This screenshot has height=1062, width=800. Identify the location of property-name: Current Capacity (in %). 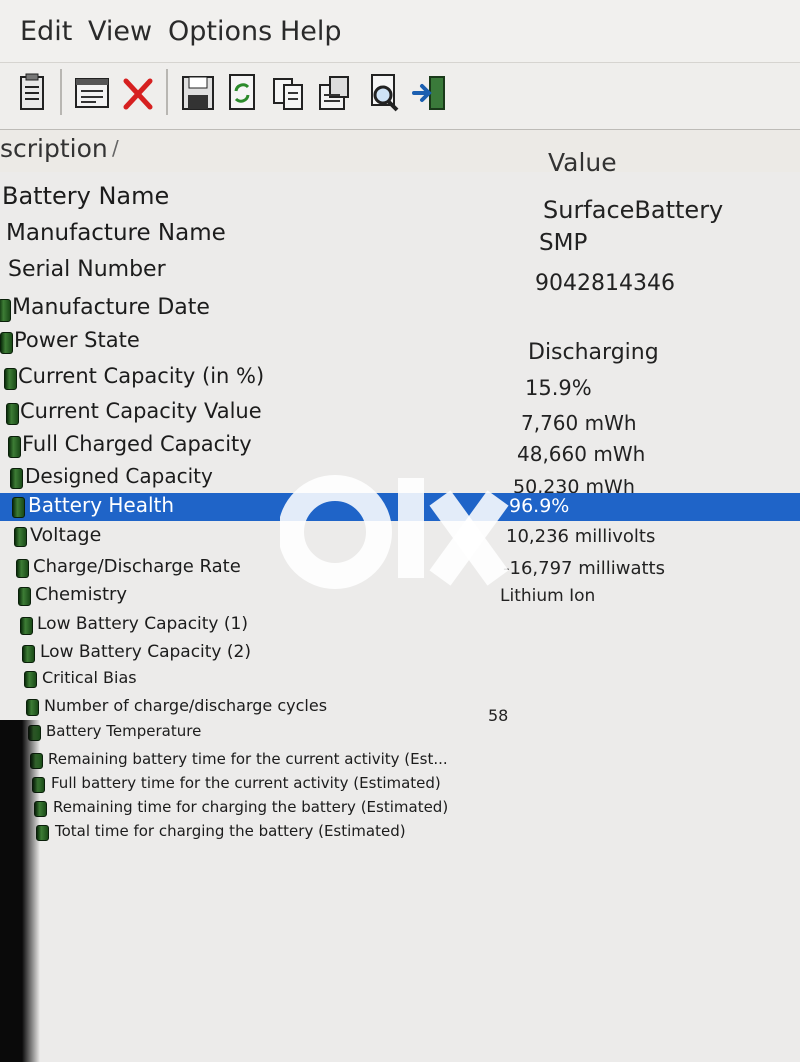
(141, 376).